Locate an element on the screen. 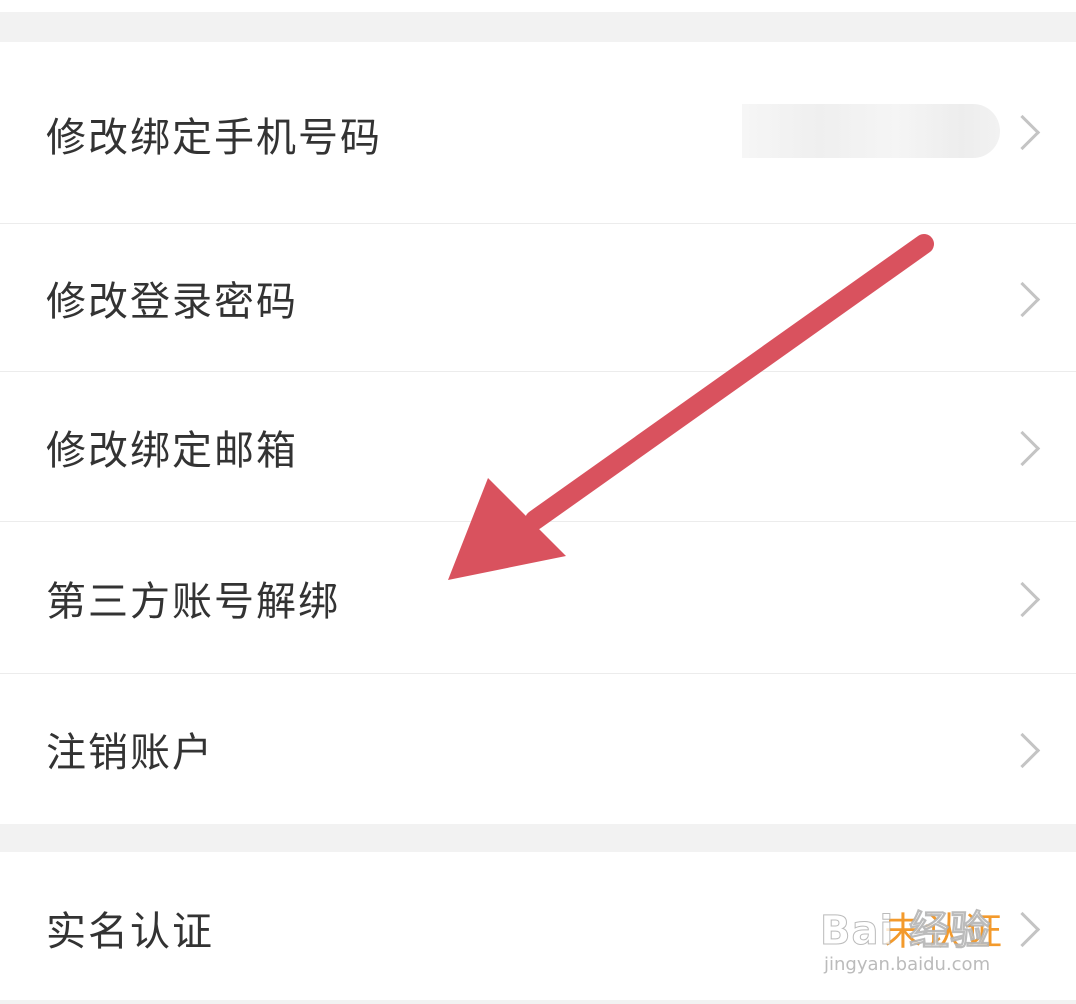 This screenshot has height=1004, width=1076. section-gap is located at coordinates (538, 838).